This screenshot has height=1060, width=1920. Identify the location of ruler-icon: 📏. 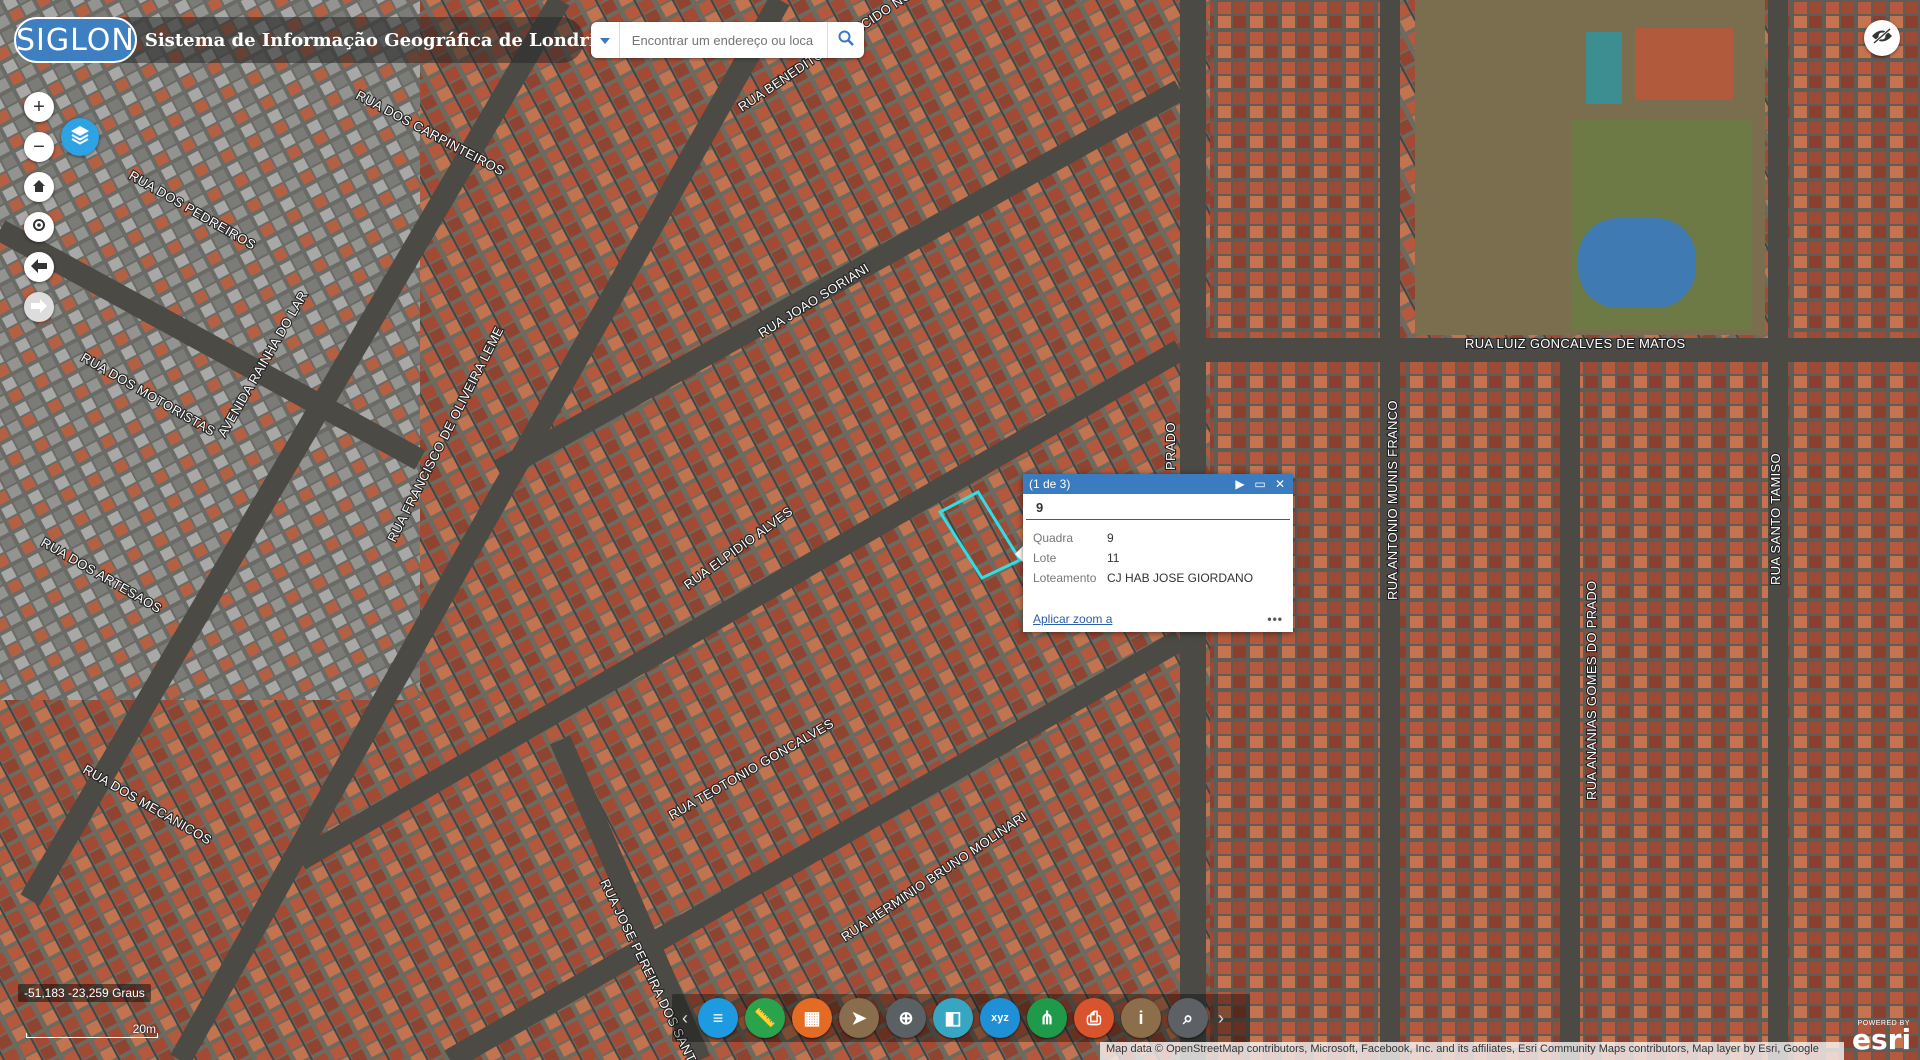
(765, 1017).